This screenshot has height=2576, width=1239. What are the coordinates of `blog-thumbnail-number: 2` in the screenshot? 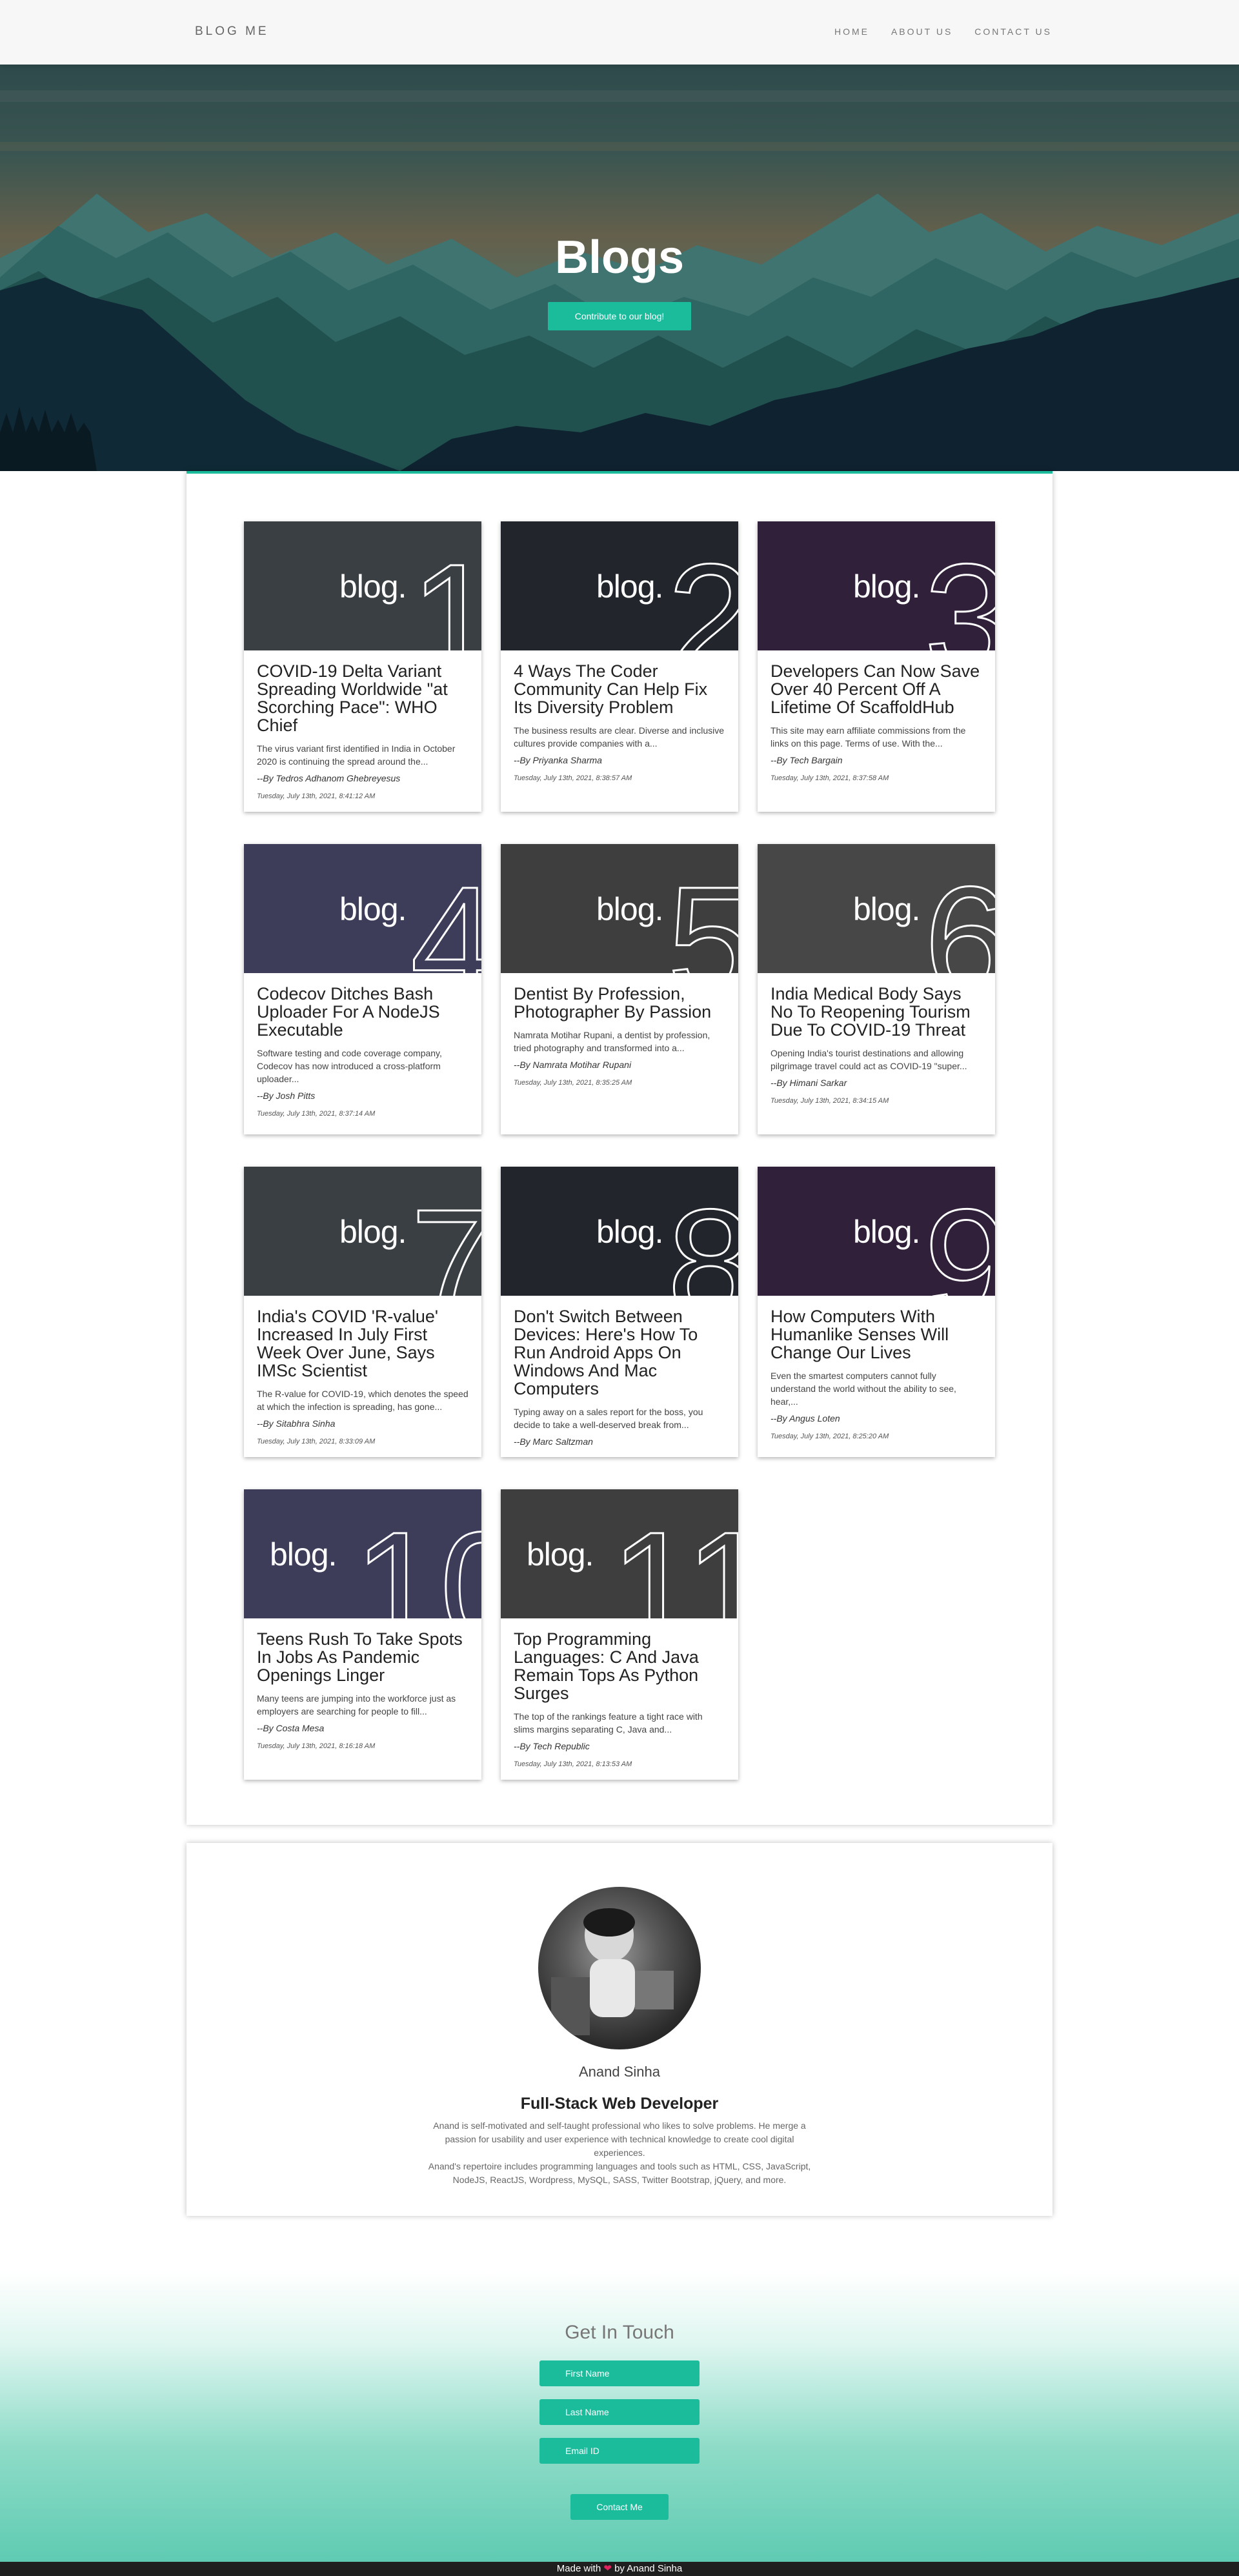 It's located at (702, 591).